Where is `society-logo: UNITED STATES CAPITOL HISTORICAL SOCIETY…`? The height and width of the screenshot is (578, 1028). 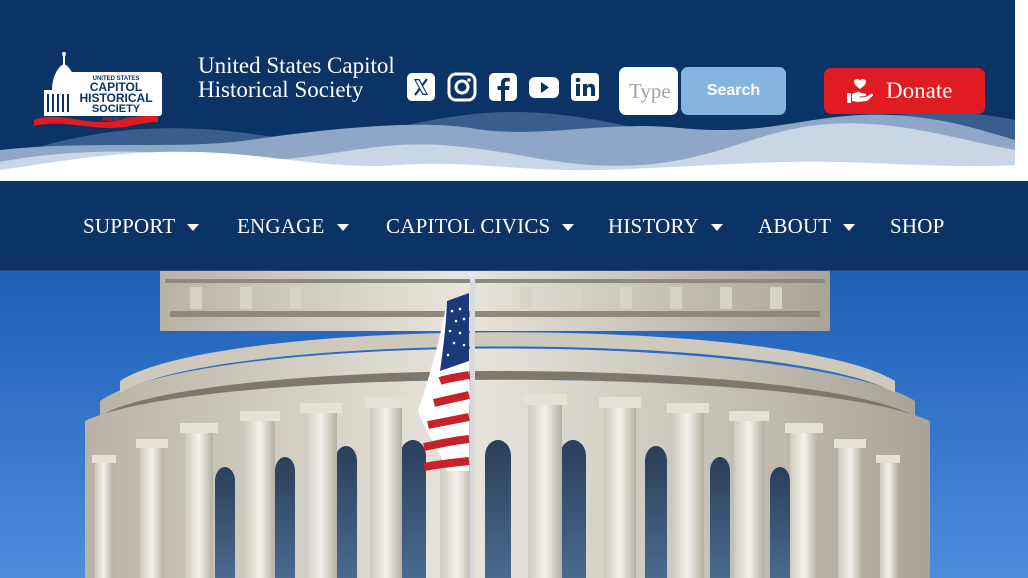 society-logo: UNITED STATES CAPITOL HISTORICAL SOCIETY… is located at coordinates (97, 90).